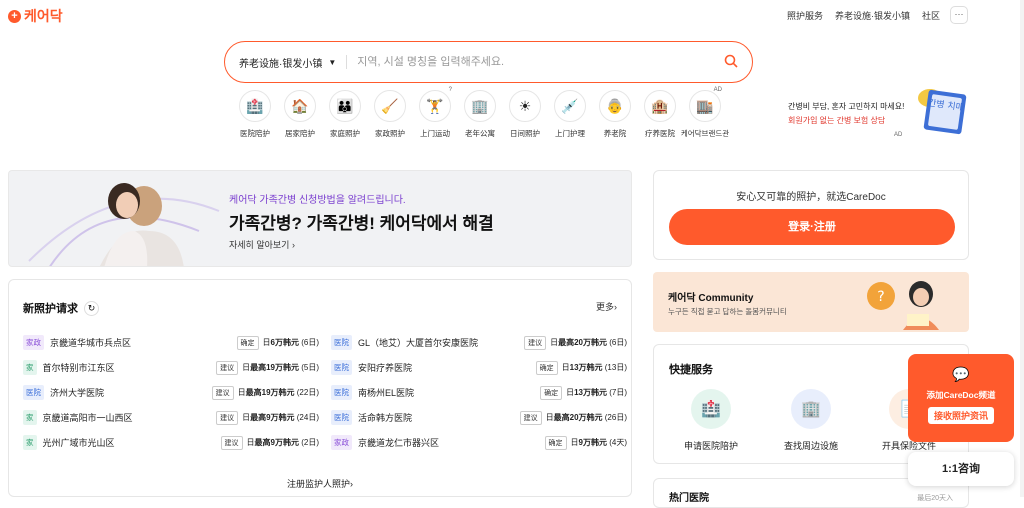 The image size is (1024, 508). I want to click on cleaning-icon: 🧹, so click(390, 106).